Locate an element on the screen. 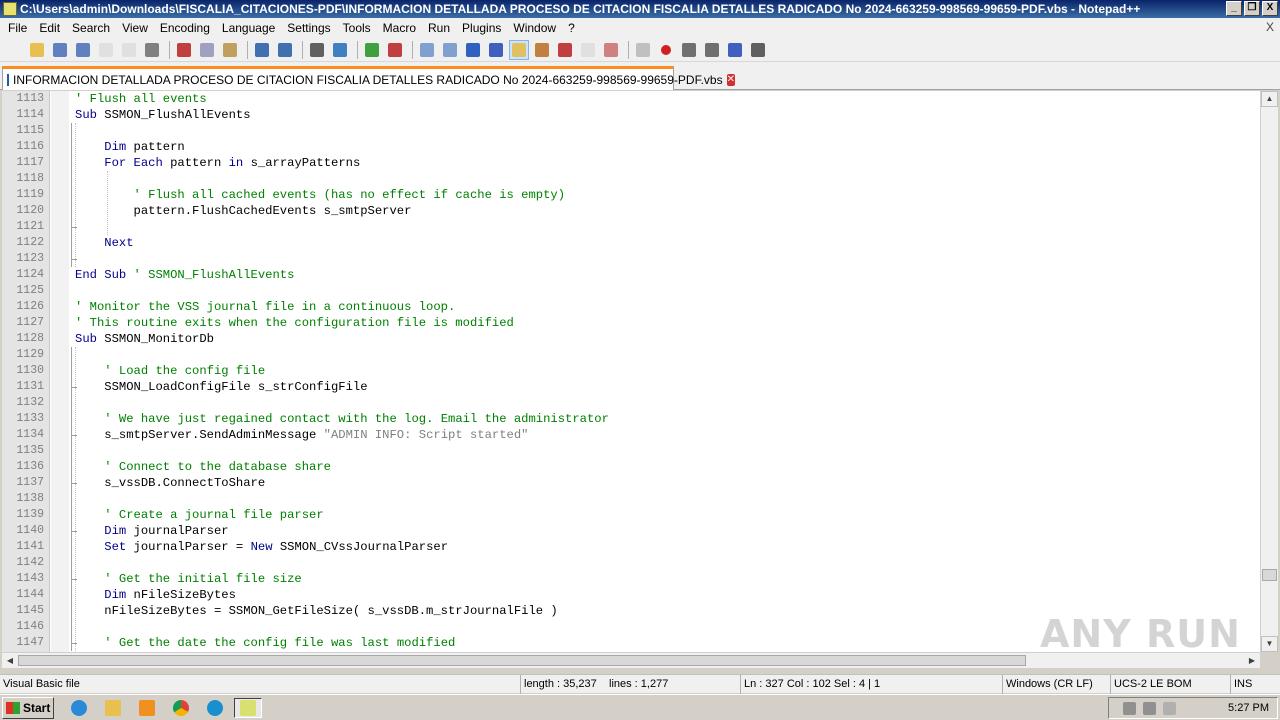  close-all-icon is located at coordinates (129, 50).